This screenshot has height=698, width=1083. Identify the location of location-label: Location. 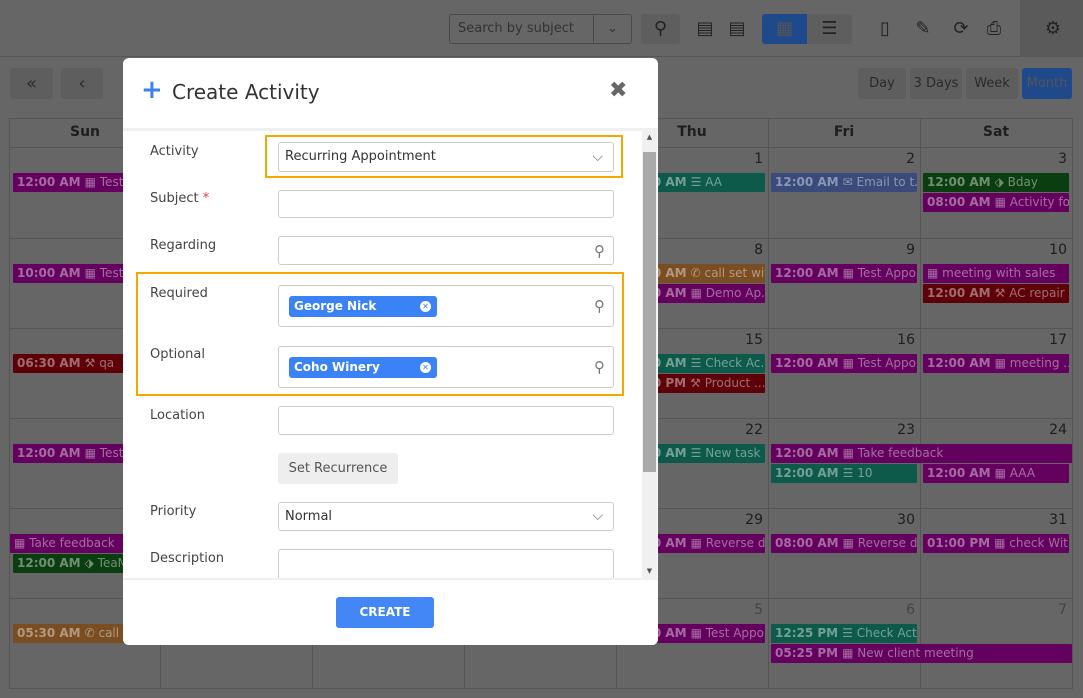
(177, 415).